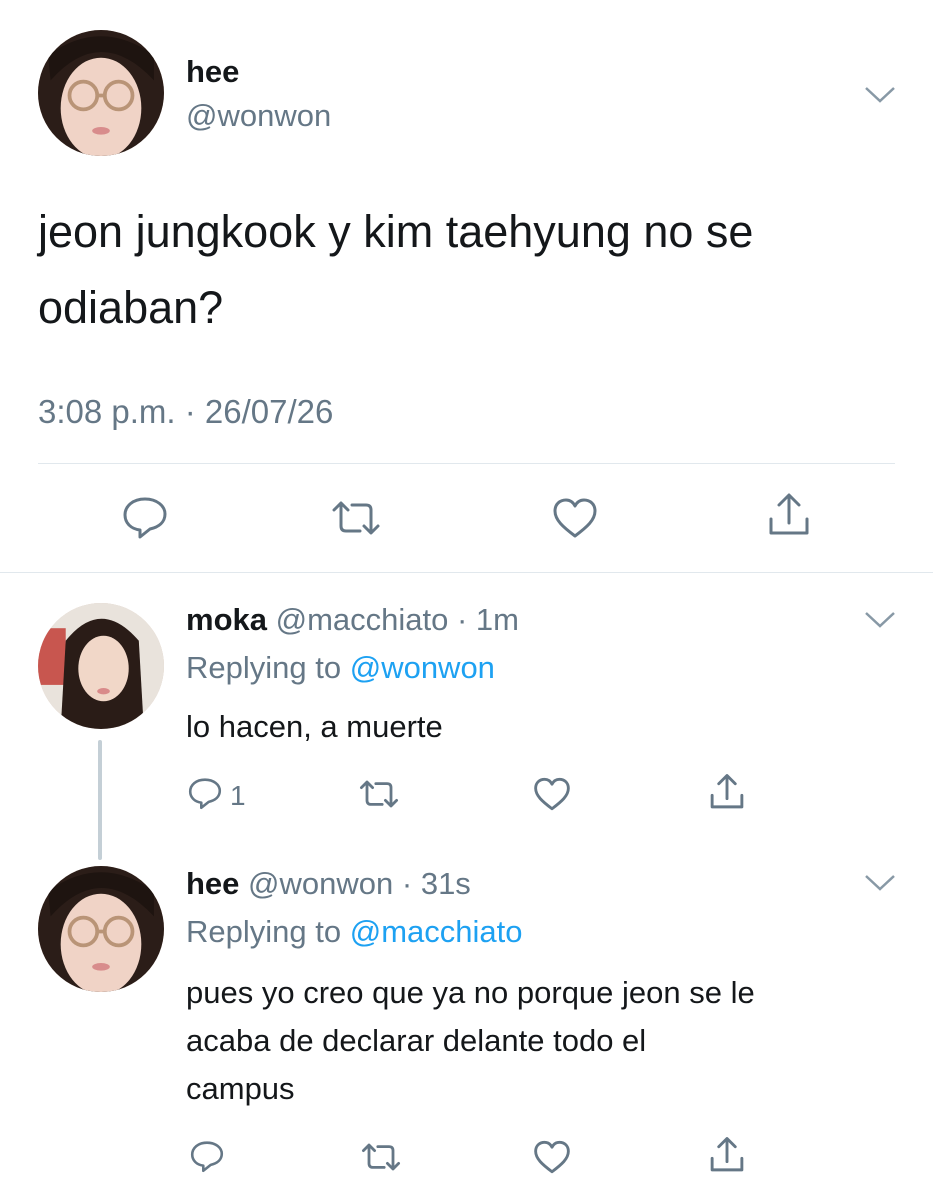  Describe the element at coordinates (470, 992) in the screenshot. I see `tweet-text: pues yo creo que ya no porque jeon se le` at that location.